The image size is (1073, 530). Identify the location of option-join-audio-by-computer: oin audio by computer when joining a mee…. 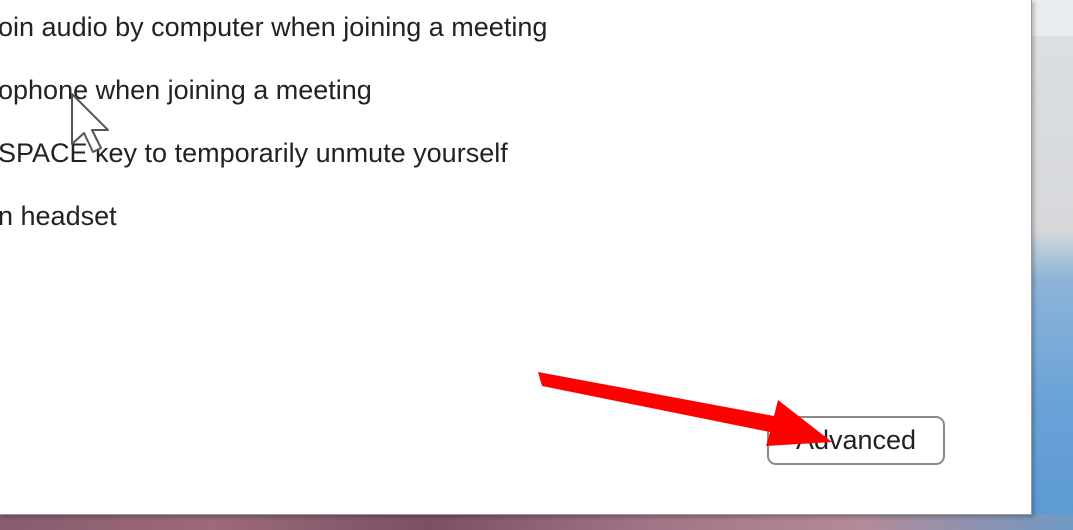
(273, 27).